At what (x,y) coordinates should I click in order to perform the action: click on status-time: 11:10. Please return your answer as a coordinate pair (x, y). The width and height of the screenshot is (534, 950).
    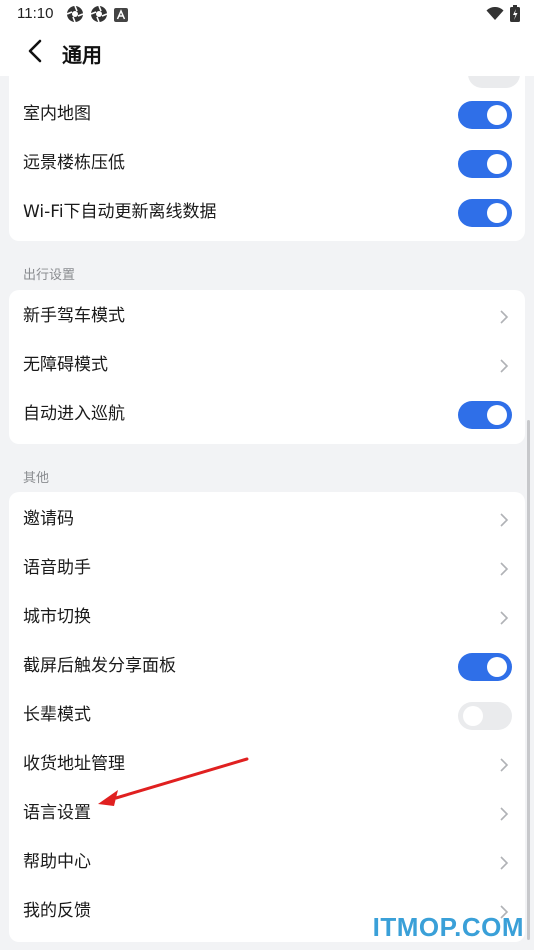
    Looking at the image, I should click on (35, 13).